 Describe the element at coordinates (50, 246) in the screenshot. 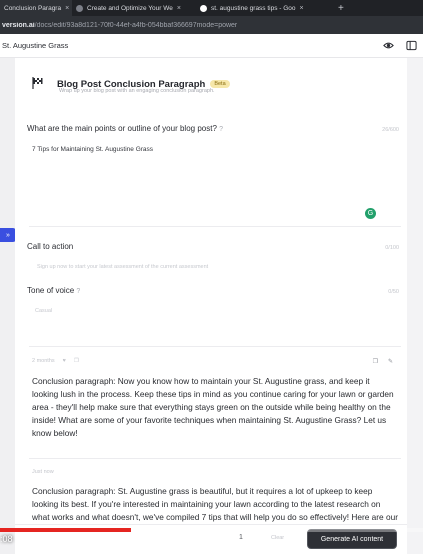

I see `cta-label: Call to action` at that location.